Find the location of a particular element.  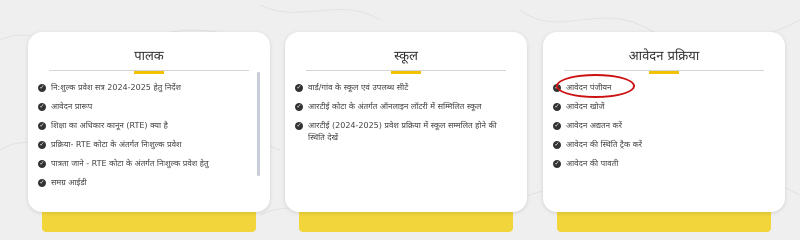

list-item-label: आवेदन अद्यतन करें is located at coordinates (594, 126).